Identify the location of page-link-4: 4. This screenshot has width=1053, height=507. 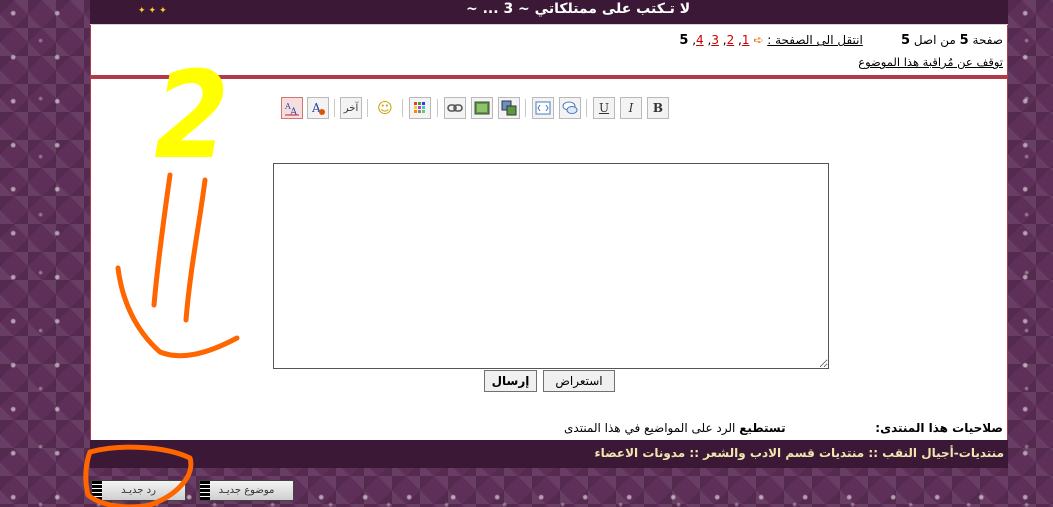
(700, 40).